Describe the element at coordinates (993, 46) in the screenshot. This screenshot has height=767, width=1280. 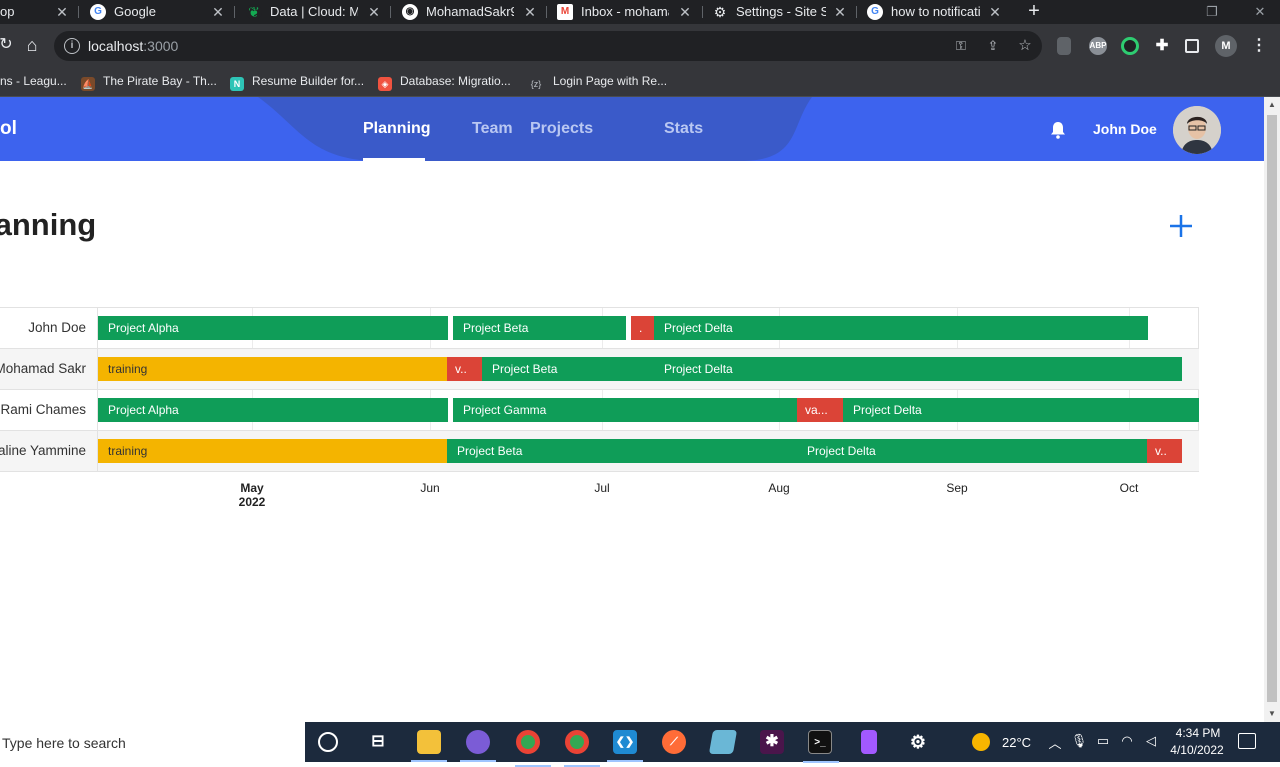
I see `share-icon: ⇪` at that location.